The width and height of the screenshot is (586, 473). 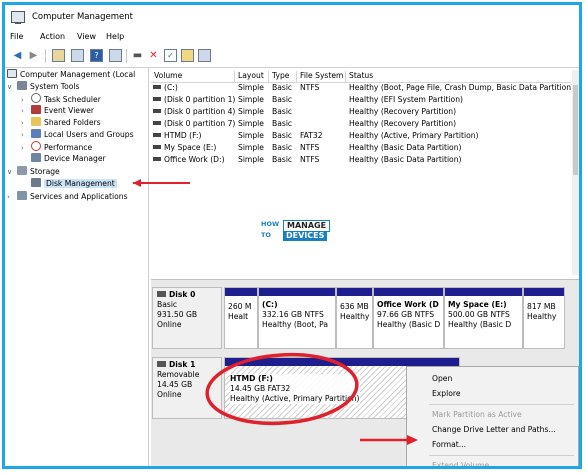 I want to click on disk-name: Disk 1, so click(x=182, y=364).